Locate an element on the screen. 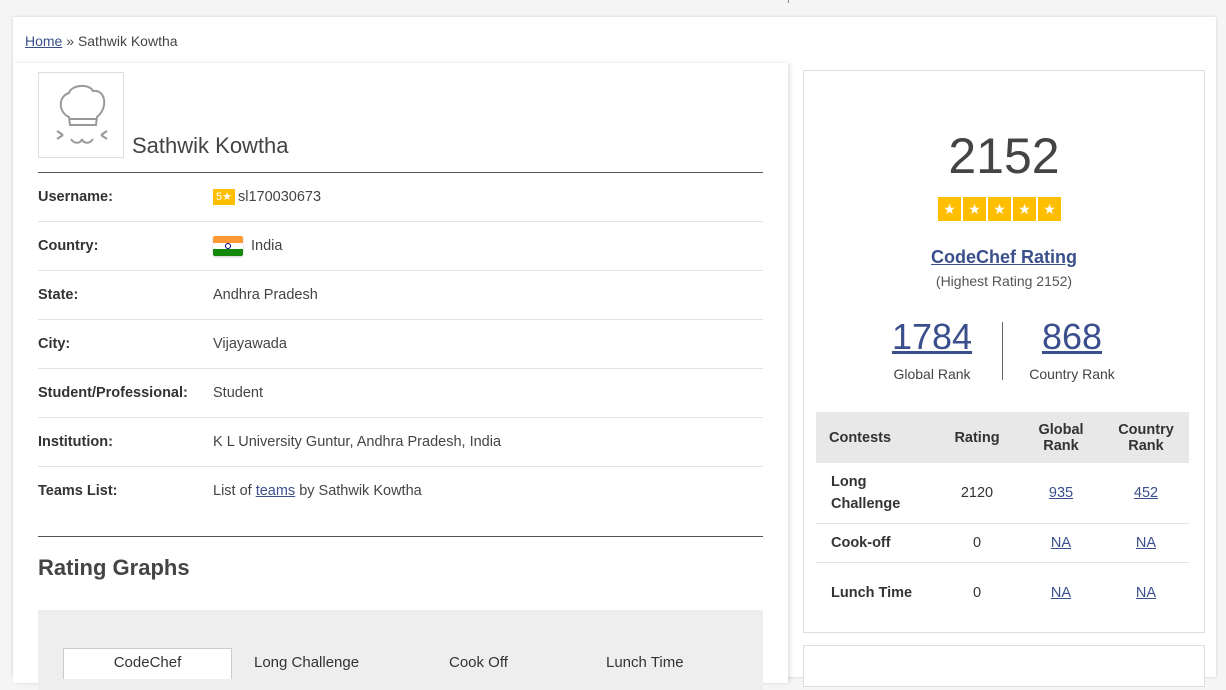  table-row: Lunch Time 0 NA NA is located at coordinates (1002, 593).